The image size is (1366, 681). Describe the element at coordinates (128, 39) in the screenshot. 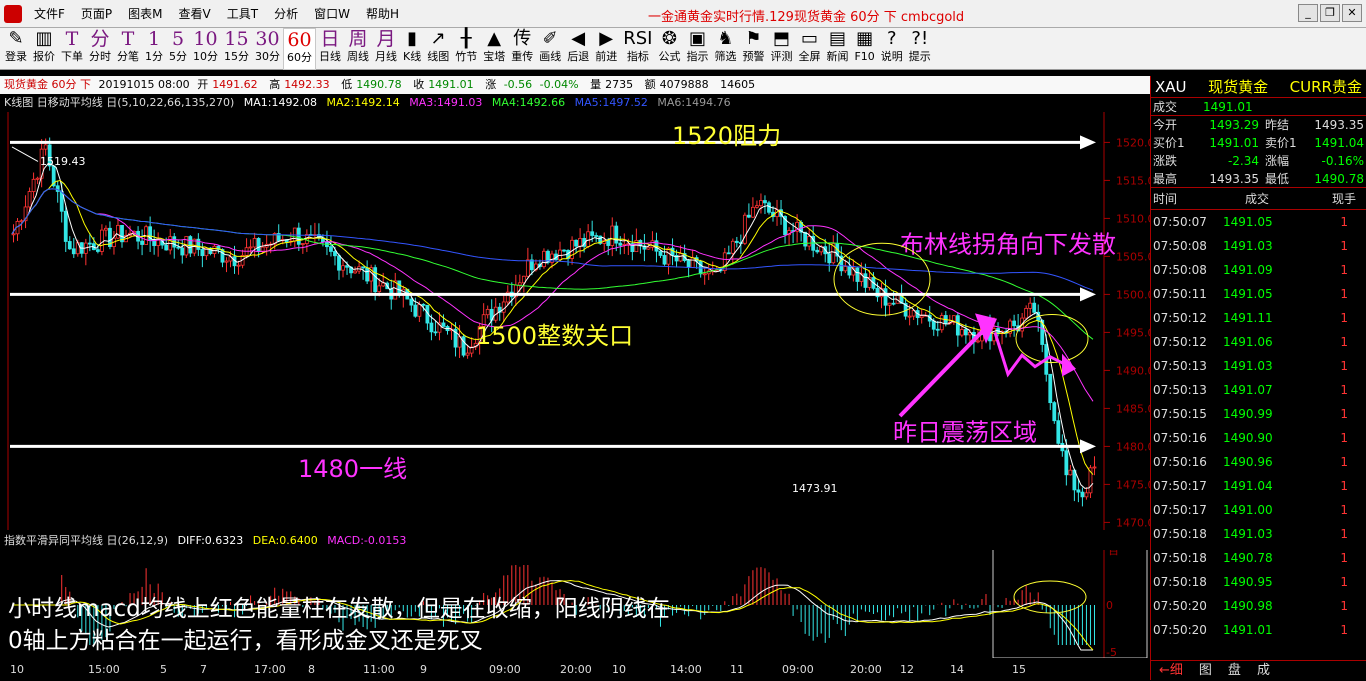

I see `toolbar-icon-4: T` at that location.